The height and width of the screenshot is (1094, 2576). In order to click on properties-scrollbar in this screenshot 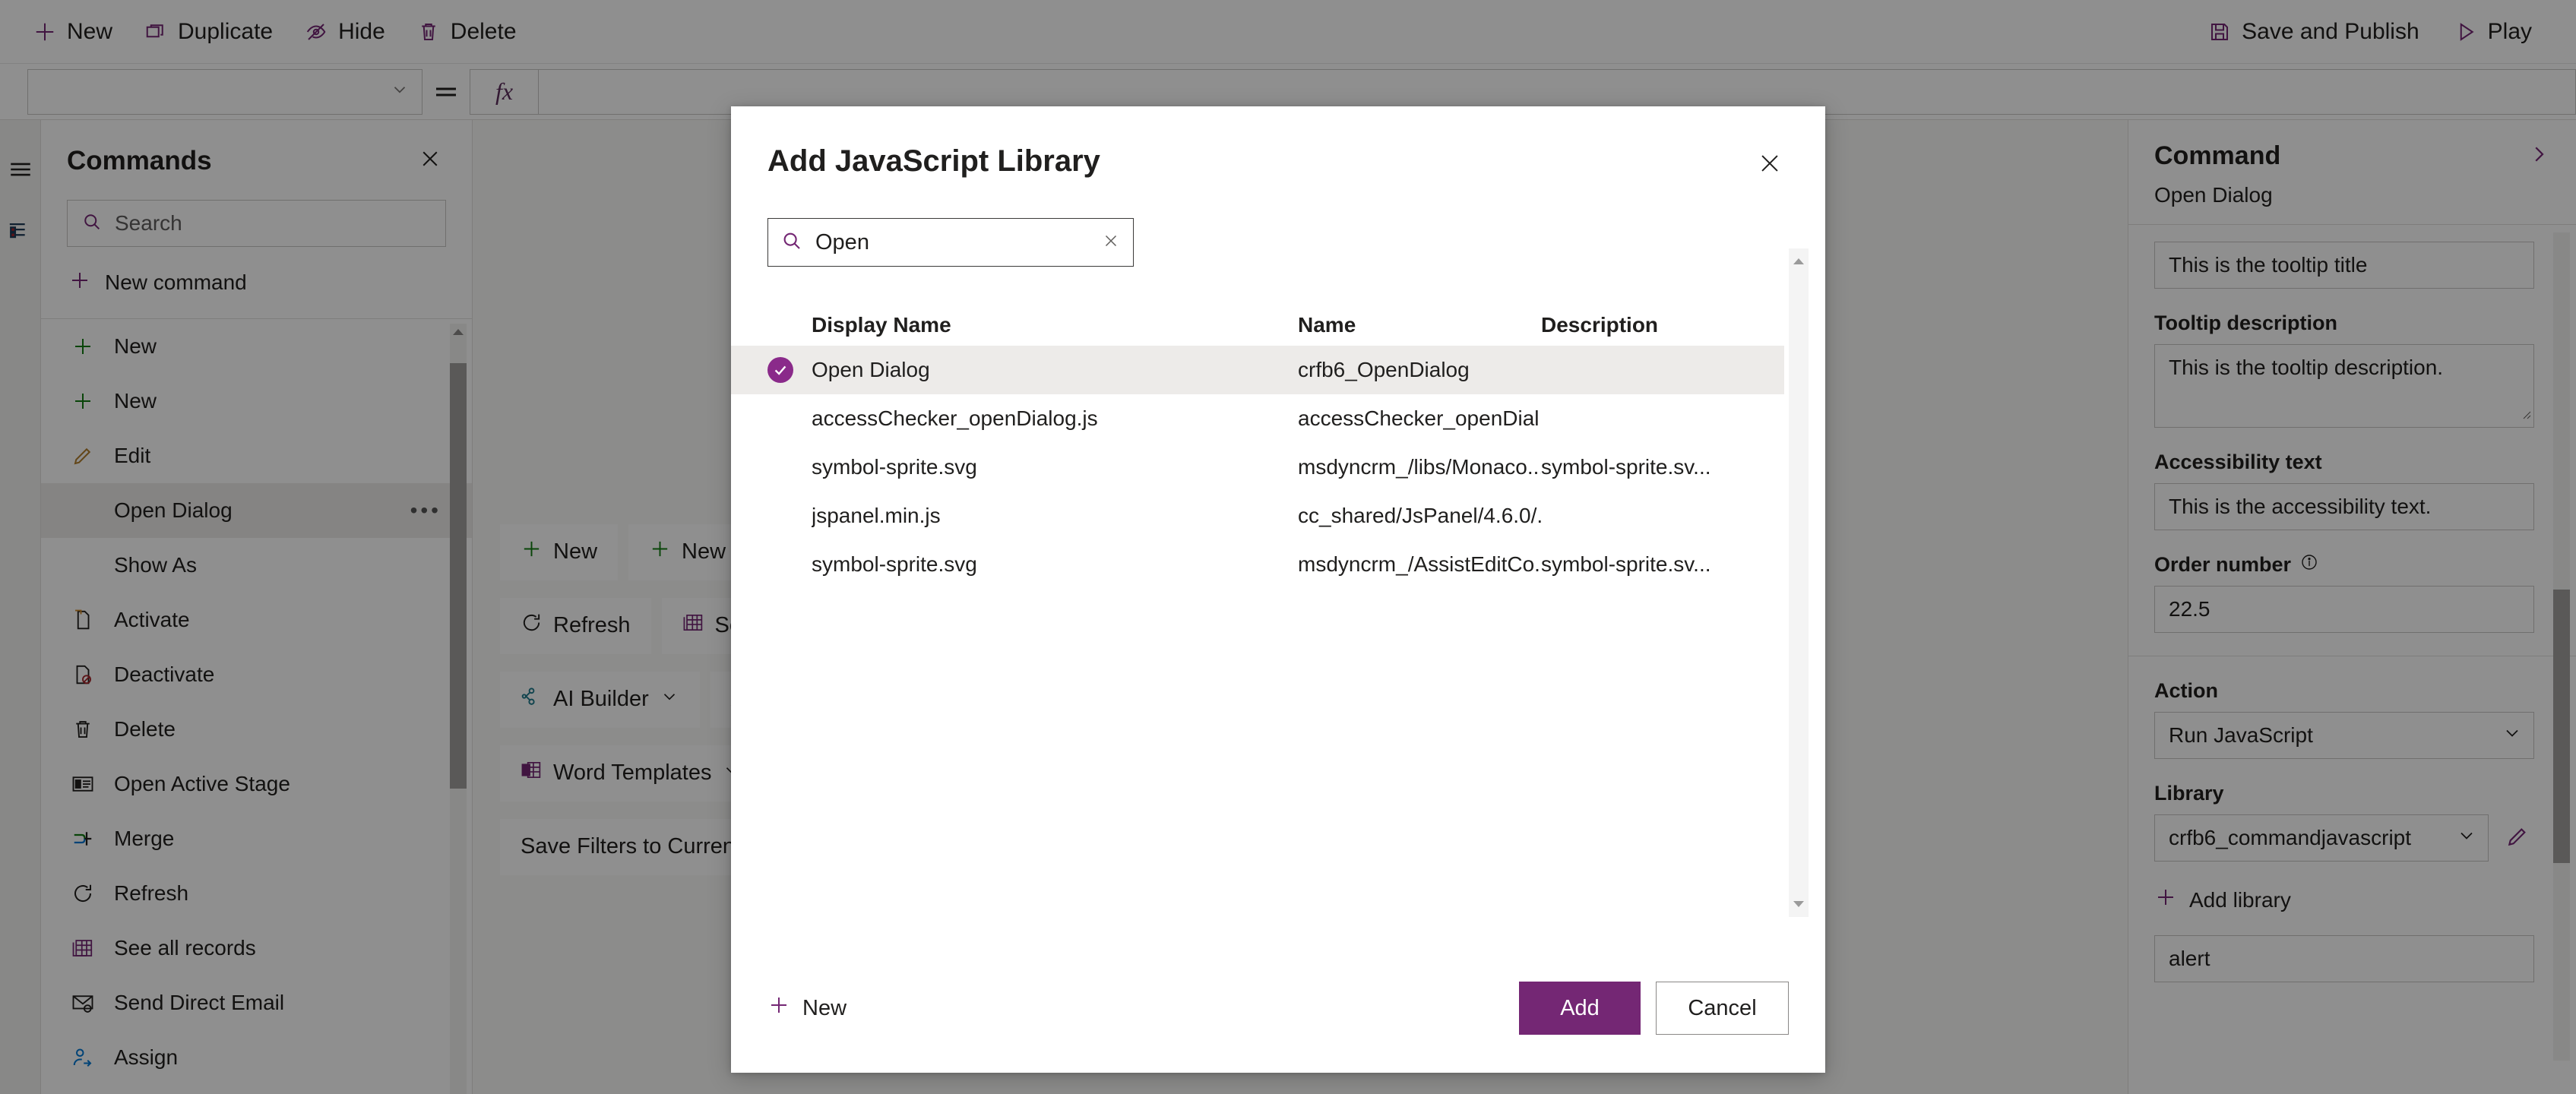, I will do `click(2561, 646)`.